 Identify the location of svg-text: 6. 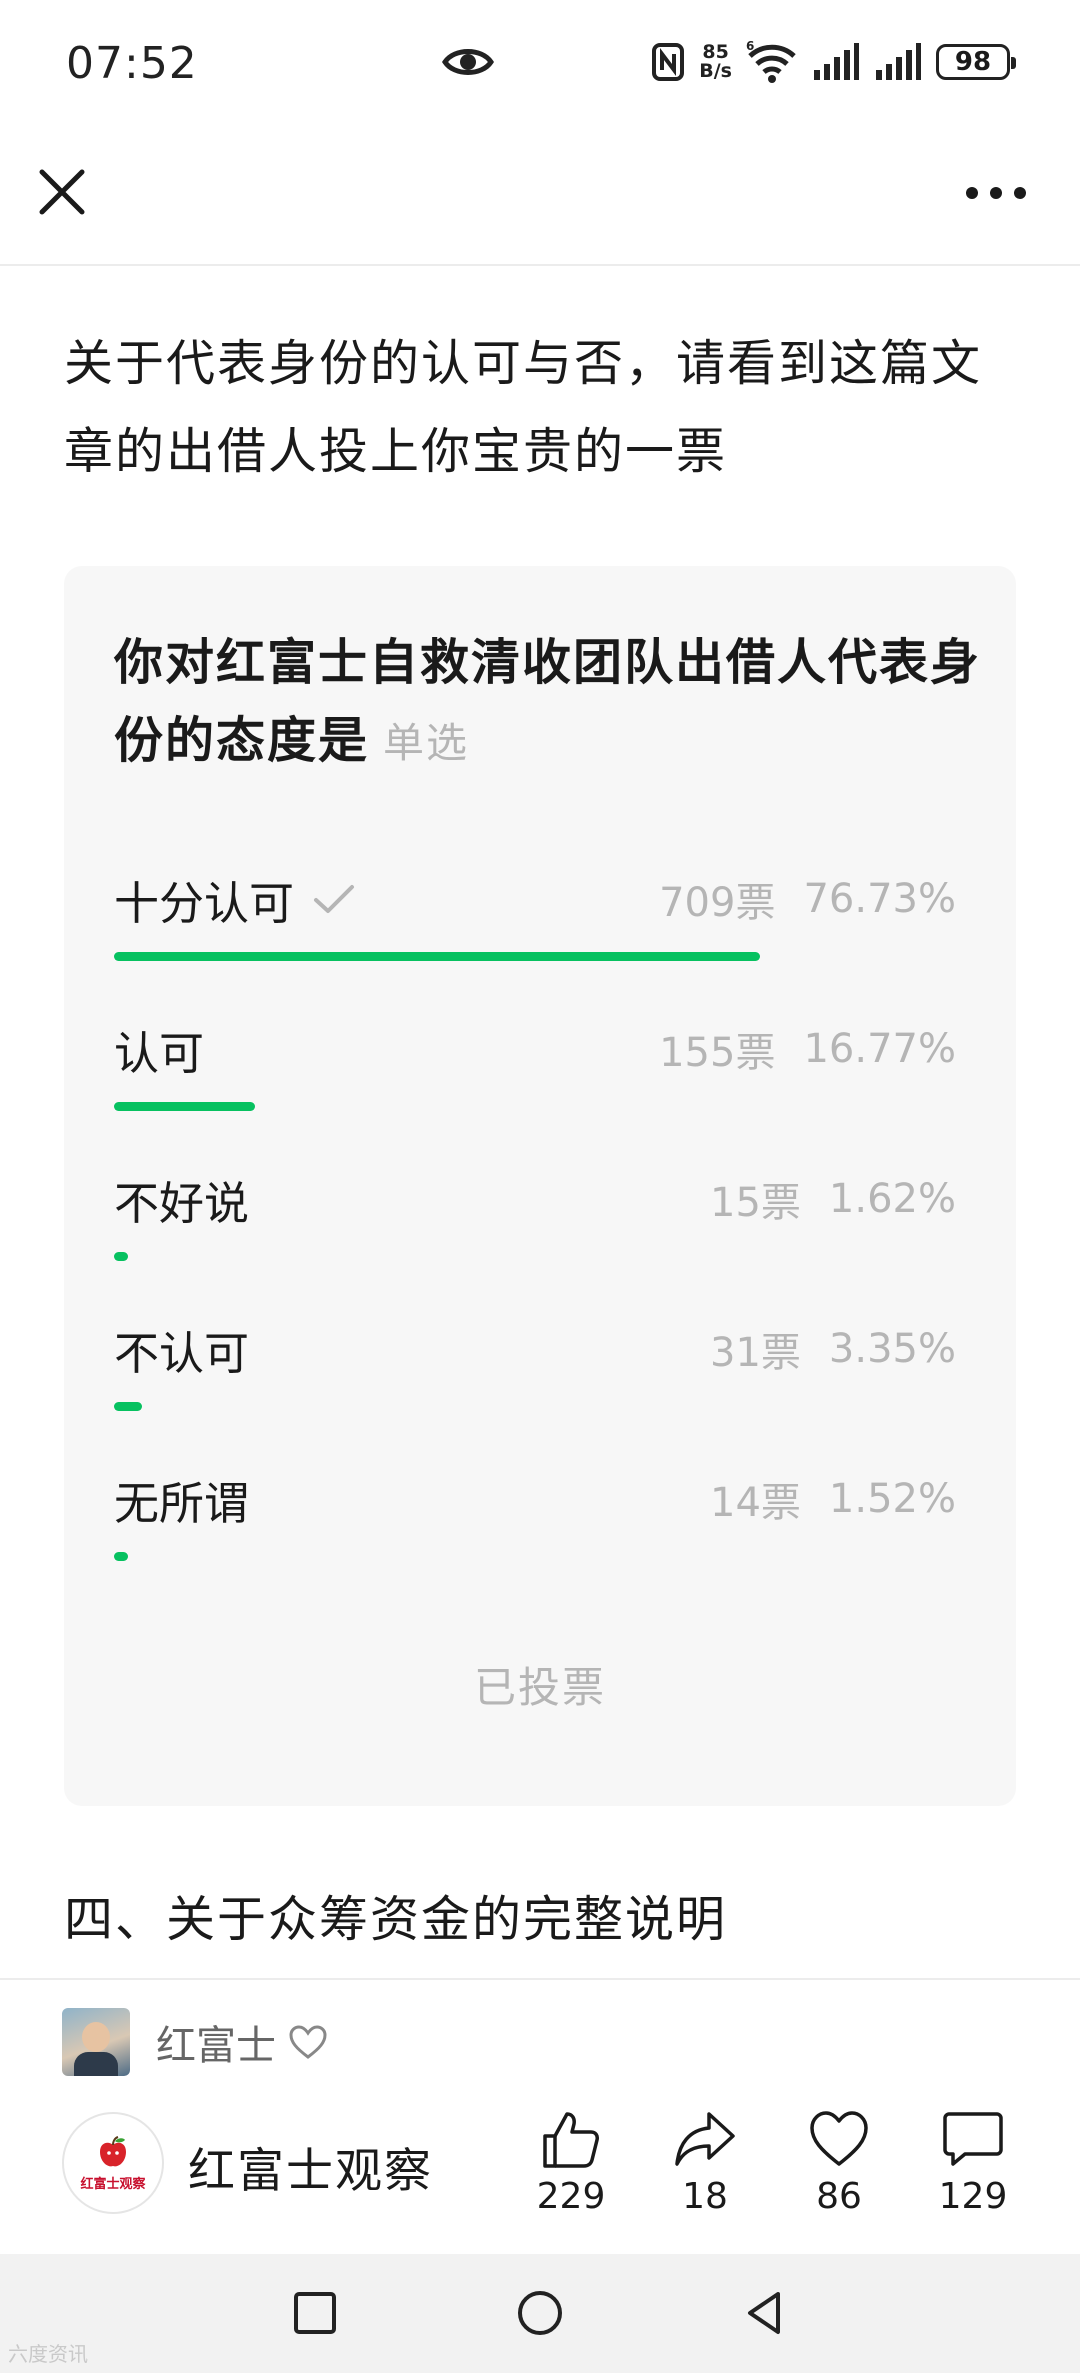
(750, 46).